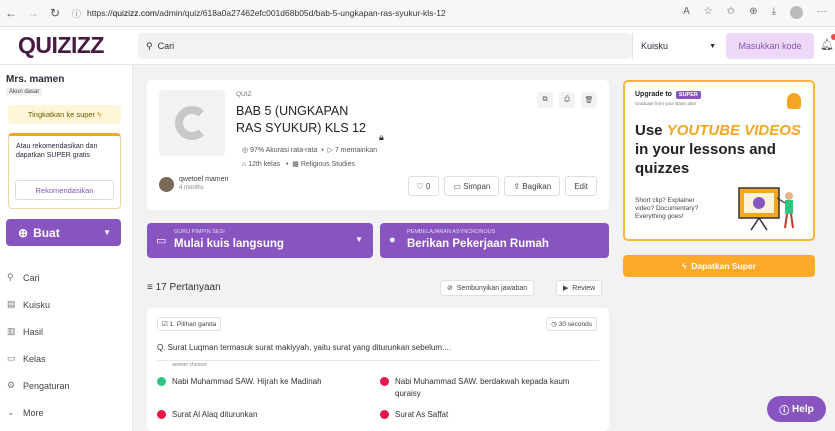 The width and height of the screenshot is (835, 431). Describe the element at coordinates (822, 12) in the screenshot. I see `more-icon: ···` at that location.